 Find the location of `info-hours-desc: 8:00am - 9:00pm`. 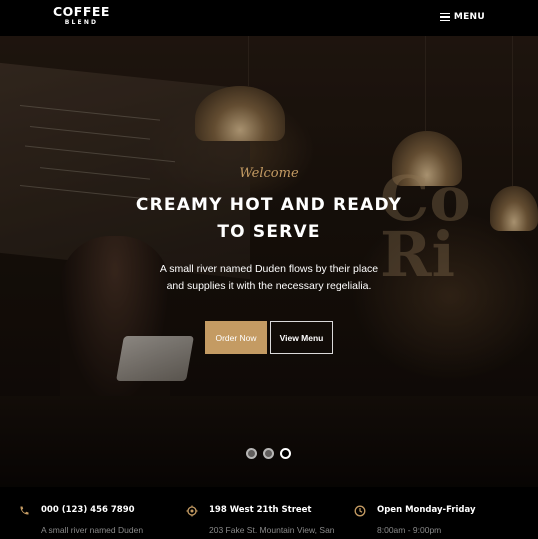

info-hours-desc: 8:00am - 9:00pm is located at coordinates (409, 530).